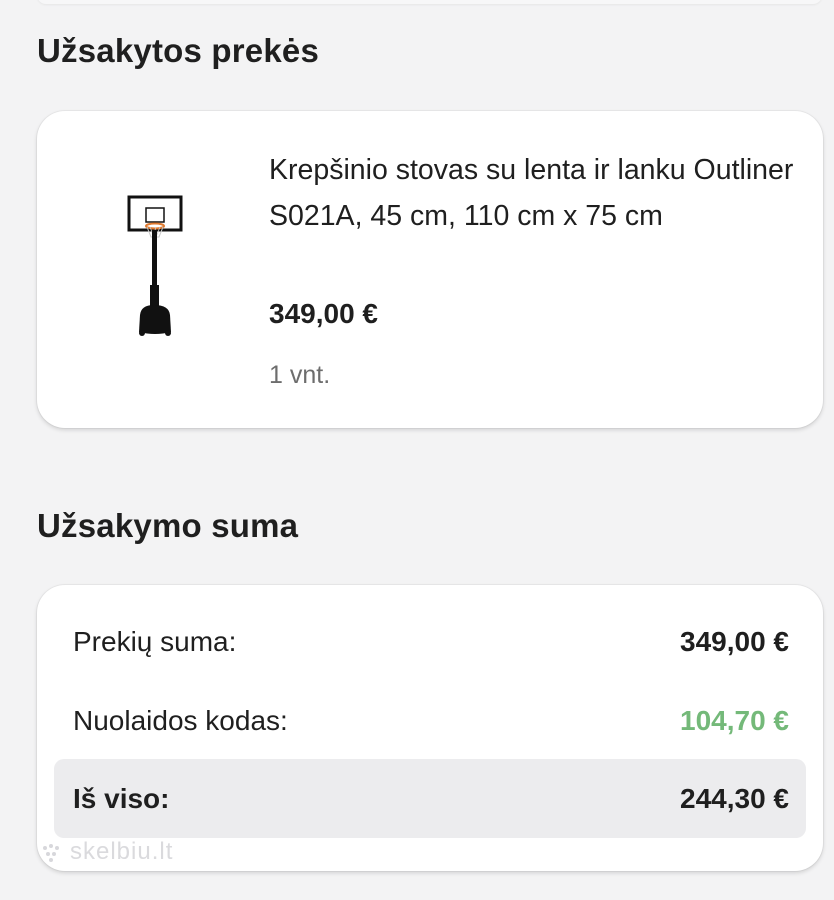 The image size is (834, 900). Describe the element at coordinates (122, 851) in the screenshot. I see `watermark-text: skelbiu.lt` at that location.